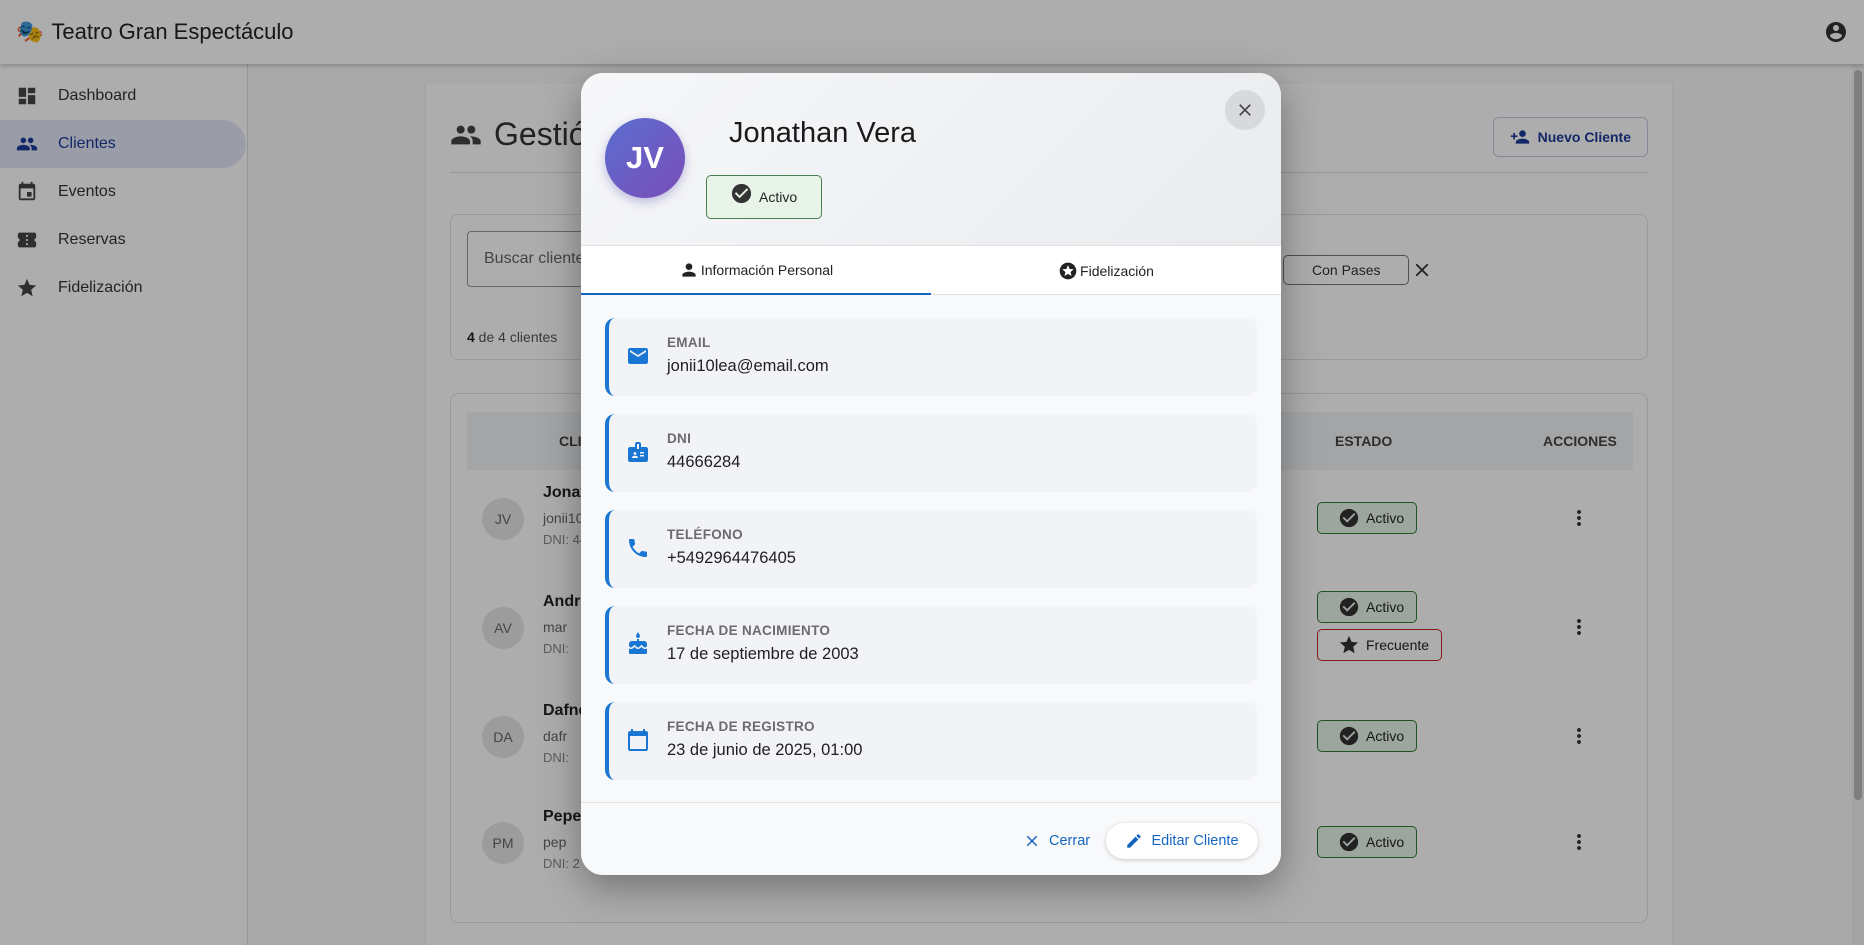 The height and width of the screenshot is (945, 1864). I want to click on dialog-tabs: Información Personal Fidelización, so click(931, 270).